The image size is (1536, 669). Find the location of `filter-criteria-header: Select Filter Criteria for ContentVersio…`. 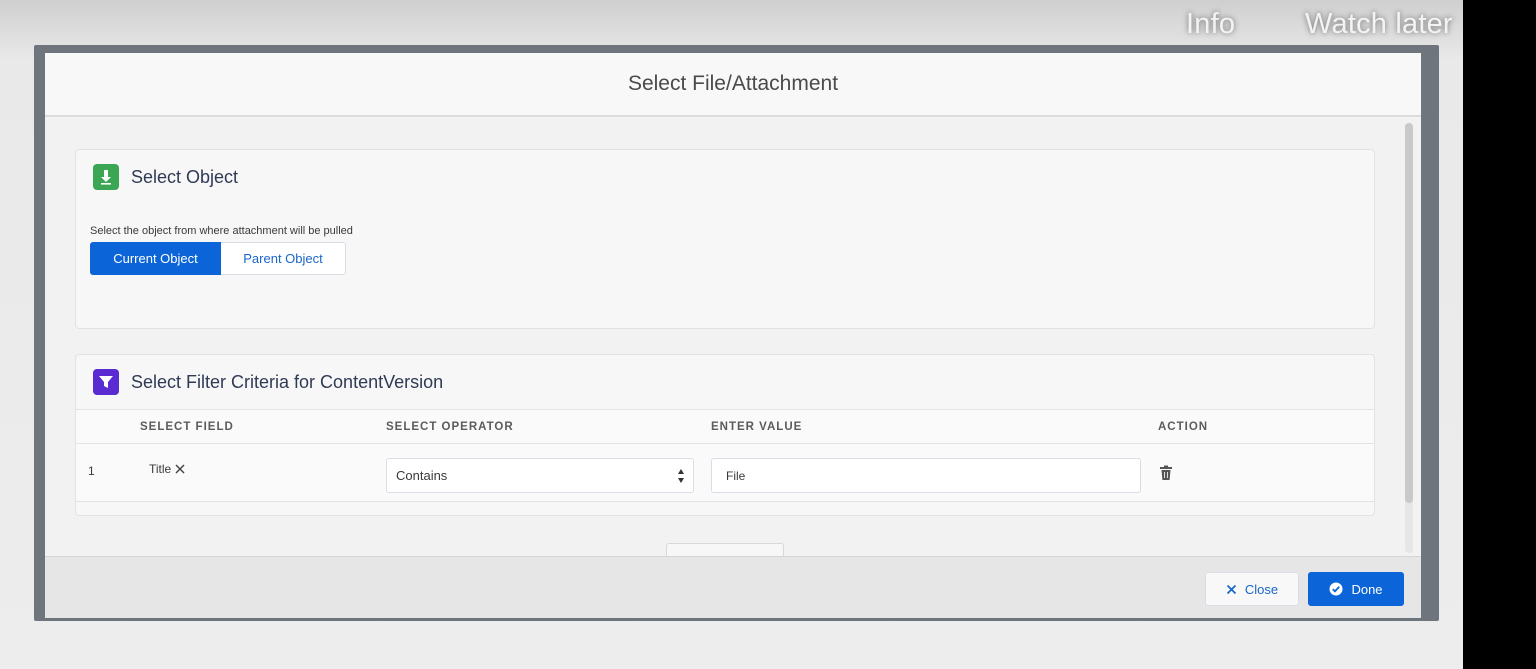

filter-criteria-header: Select Filter Criteria for ContentVersio… is located at coordinates (268, 382).